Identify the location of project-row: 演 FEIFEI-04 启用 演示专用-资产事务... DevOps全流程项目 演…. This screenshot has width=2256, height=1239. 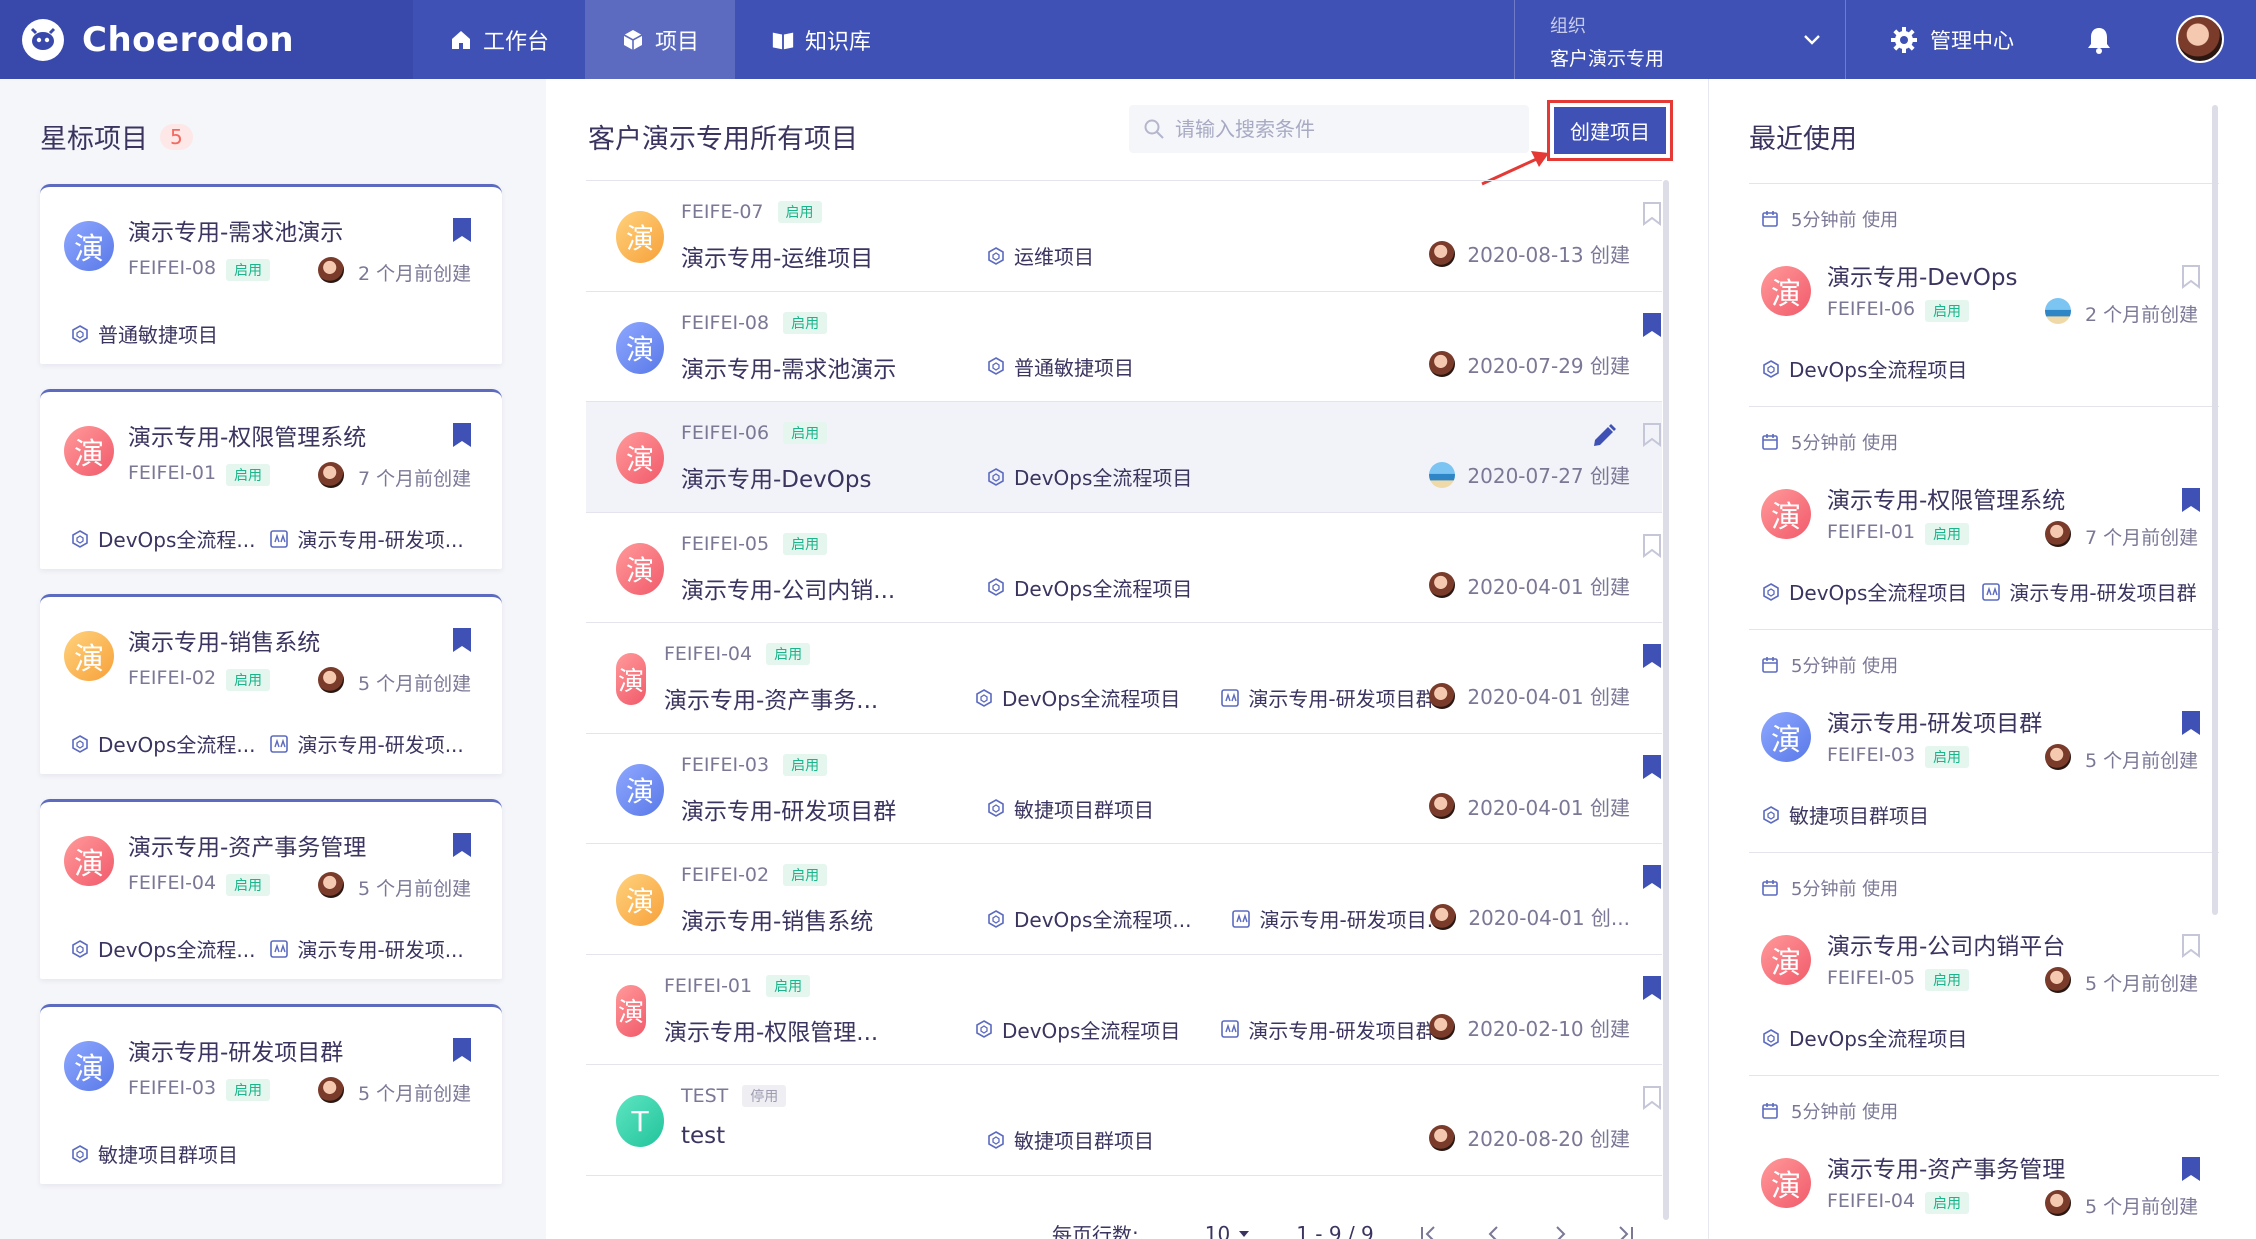
(1124, 678).